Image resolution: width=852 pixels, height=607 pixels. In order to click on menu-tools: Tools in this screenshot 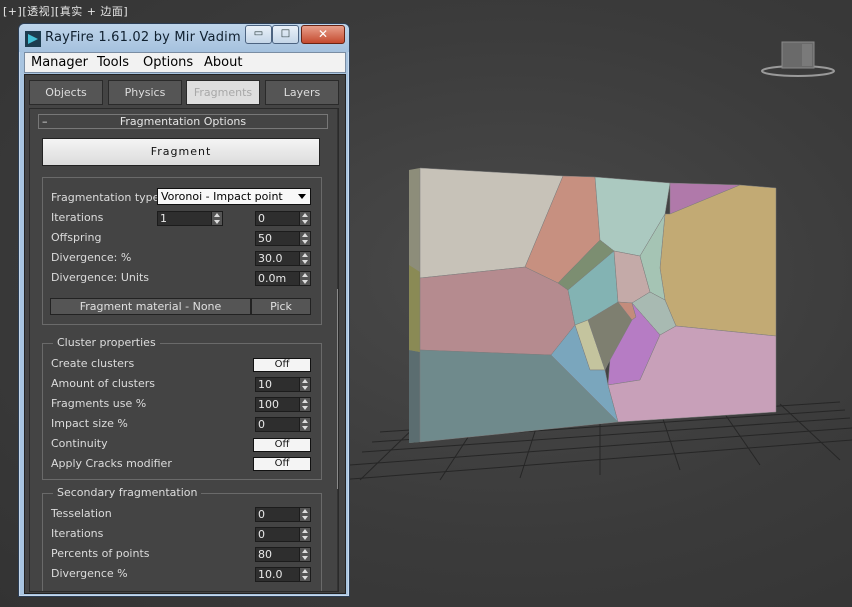, I will do `click(113, 62)`.